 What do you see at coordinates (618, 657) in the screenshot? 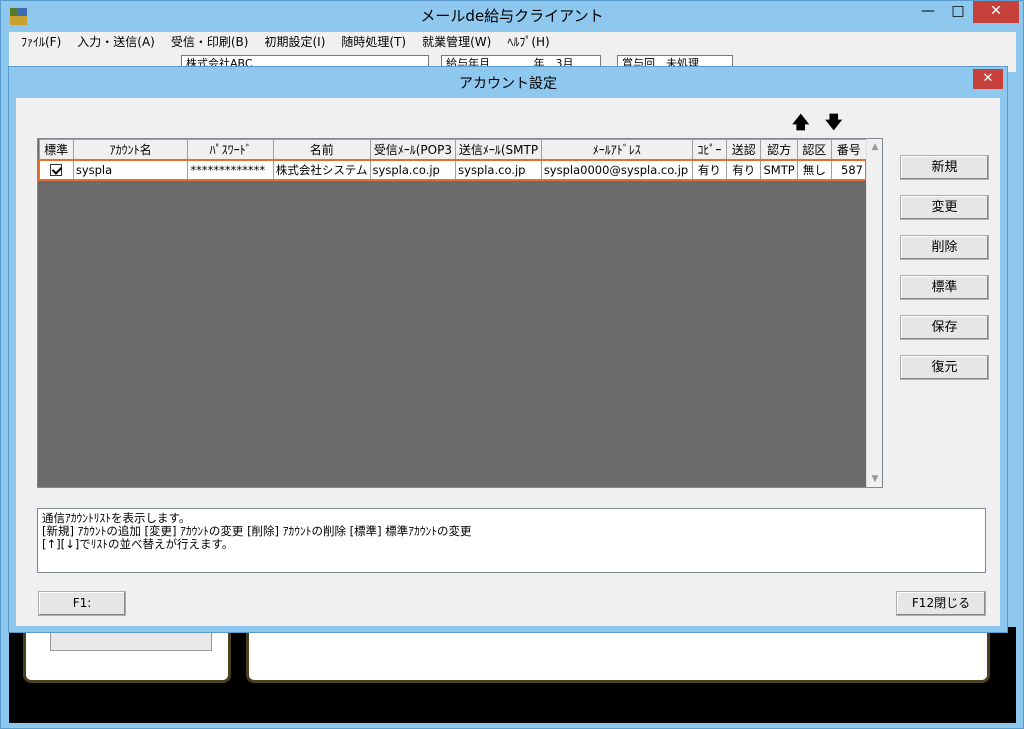
I see `background-panel-right` at bounding box center [618, 657].